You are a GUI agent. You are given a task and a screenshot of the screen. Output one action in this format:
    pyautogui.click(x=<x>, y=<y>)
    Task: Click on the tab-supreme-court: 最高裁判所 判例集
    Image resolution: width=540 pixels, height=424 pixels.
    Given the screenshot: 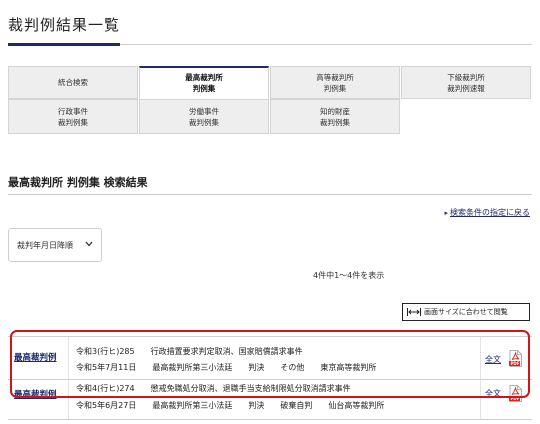 What is the action you would take?
    pyautogui.click(x=204, y=82)
    